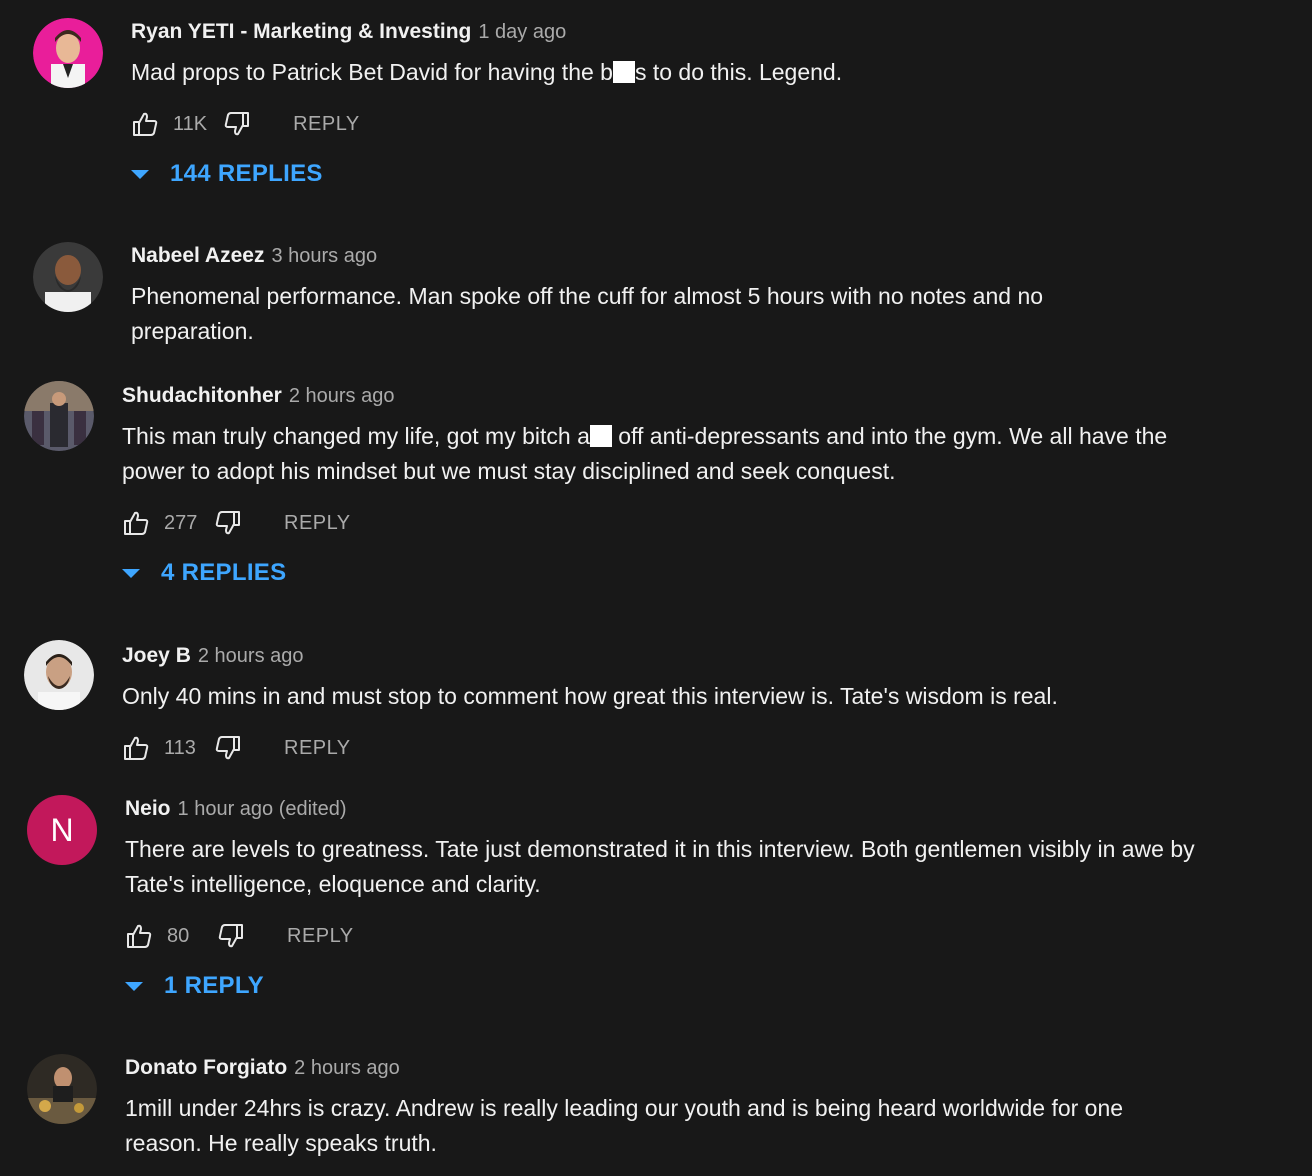  I want to click on comment-author: Joey B, so click(156, 656).